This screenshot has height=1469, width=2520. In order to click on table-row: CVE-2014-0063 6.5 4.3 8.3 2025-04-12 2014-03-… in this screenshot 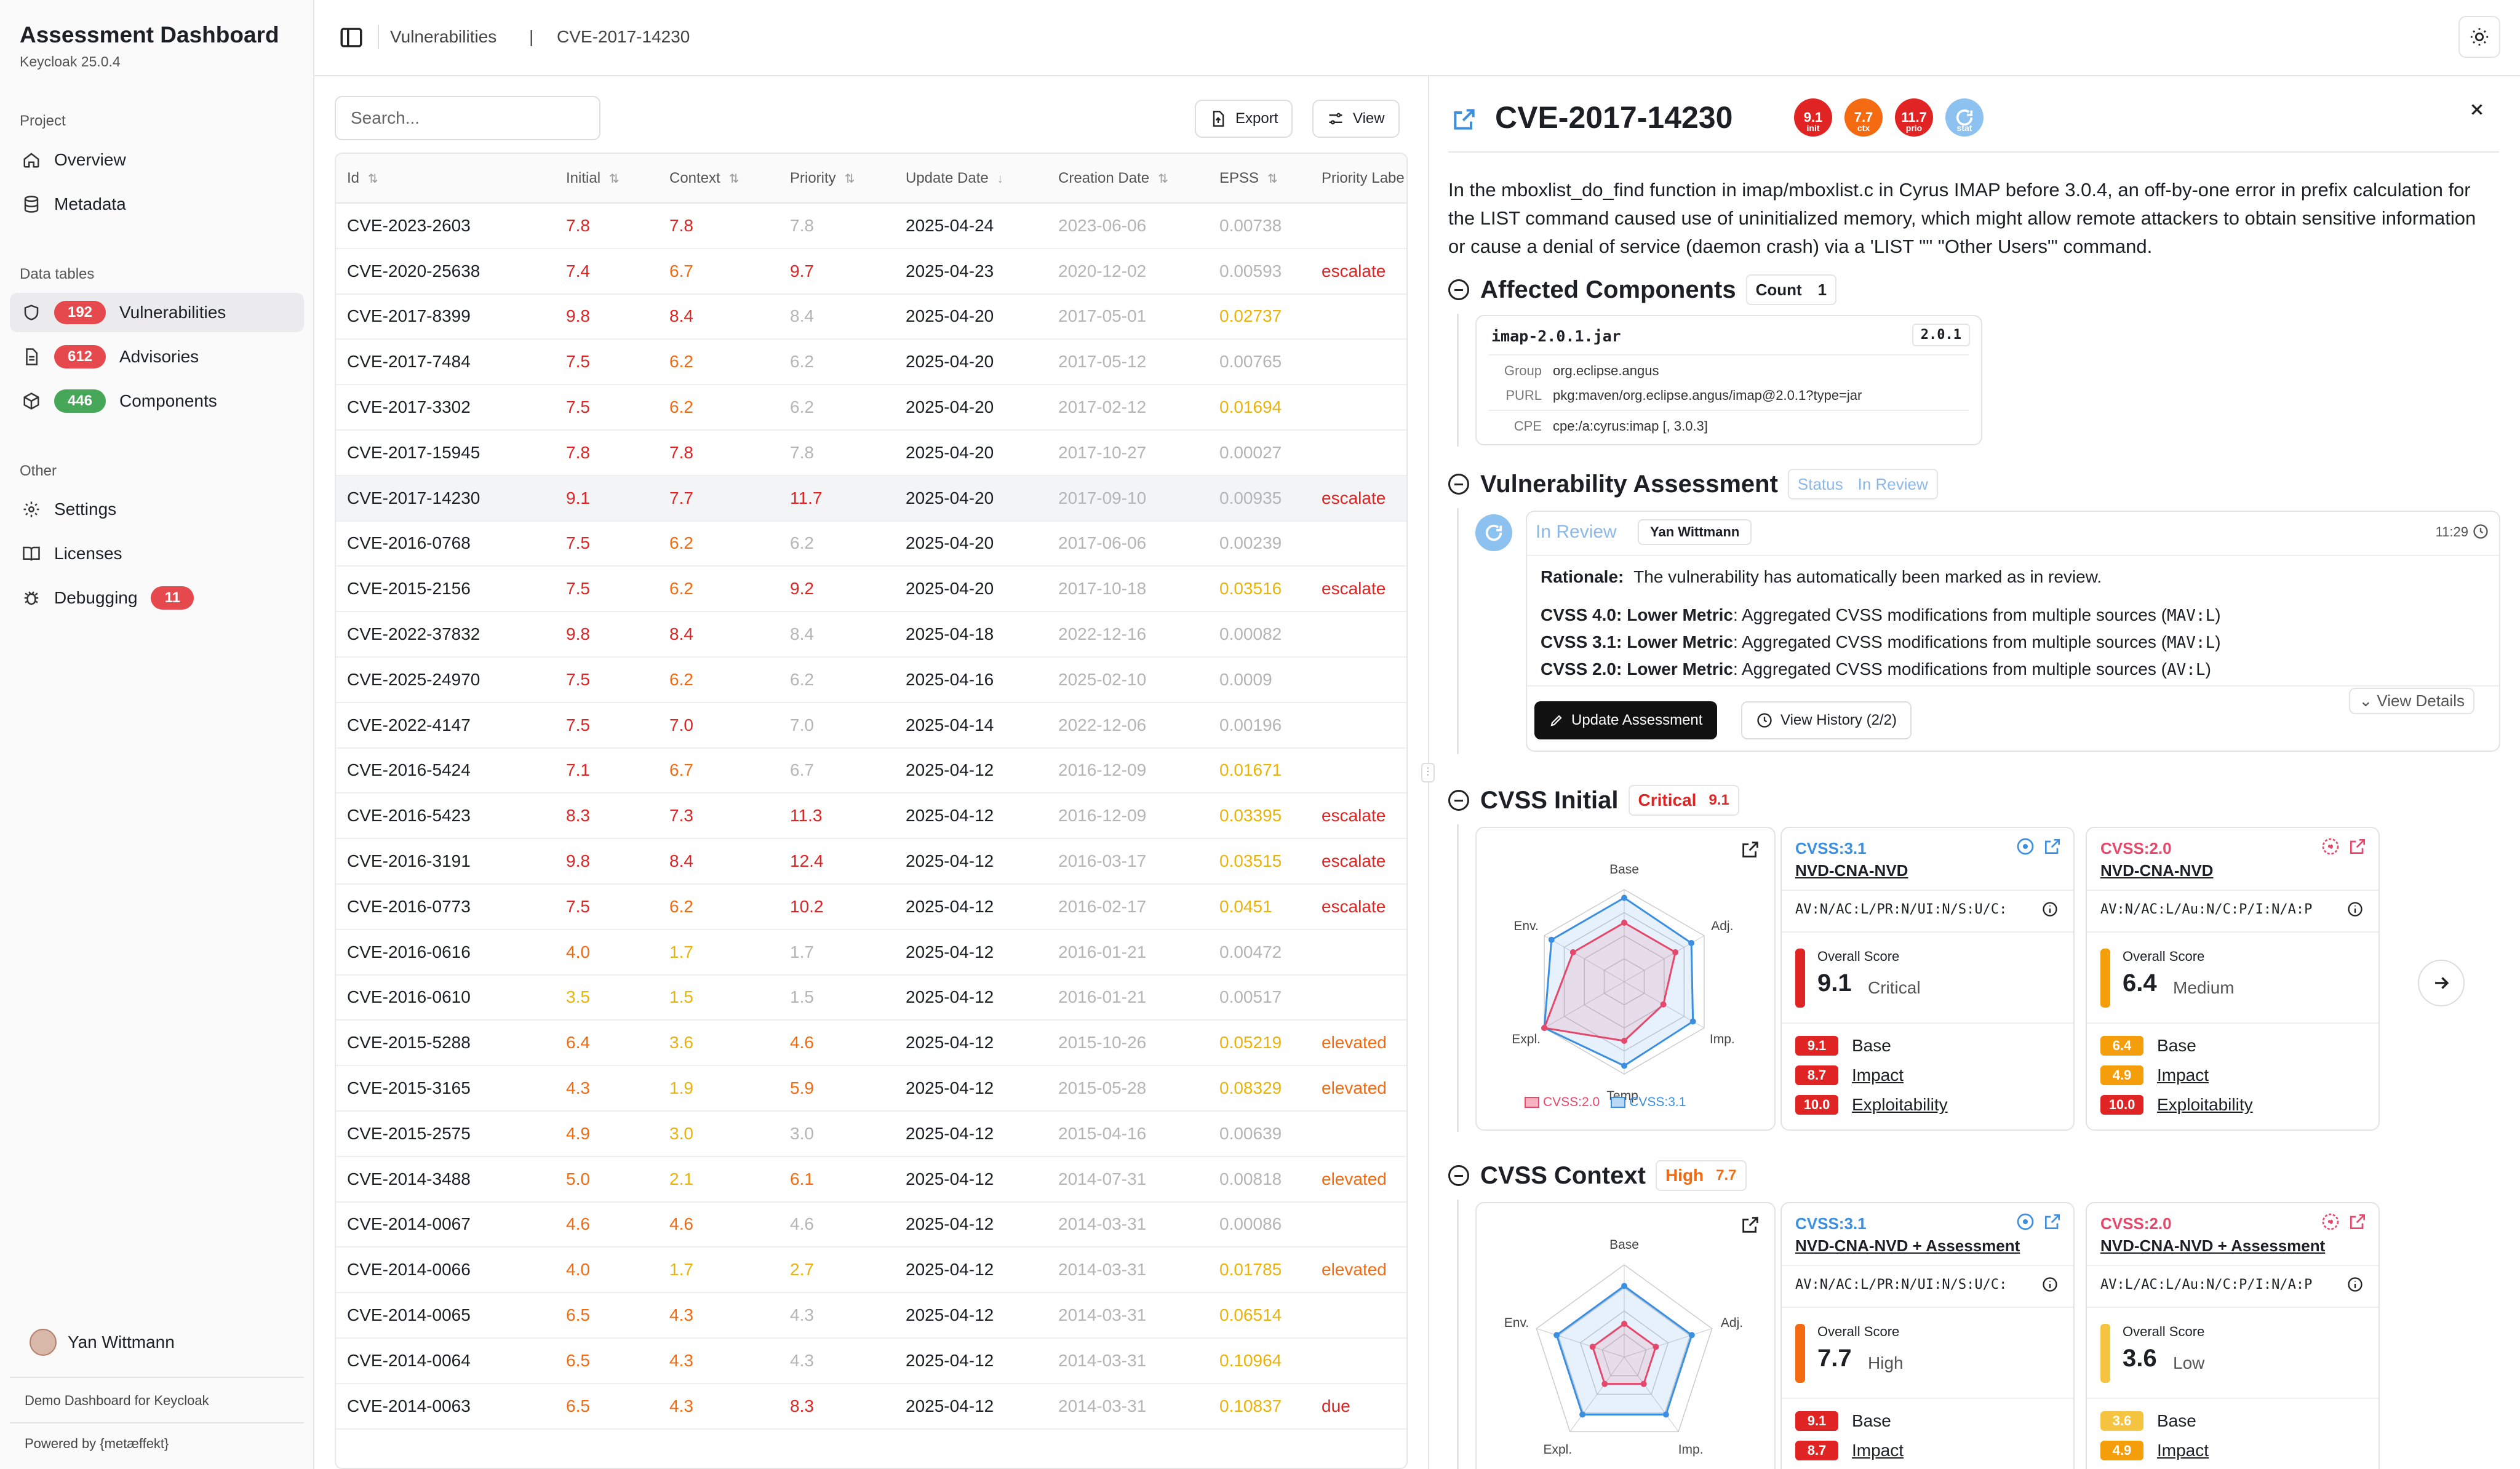, I will do `click(871, 1406)`.